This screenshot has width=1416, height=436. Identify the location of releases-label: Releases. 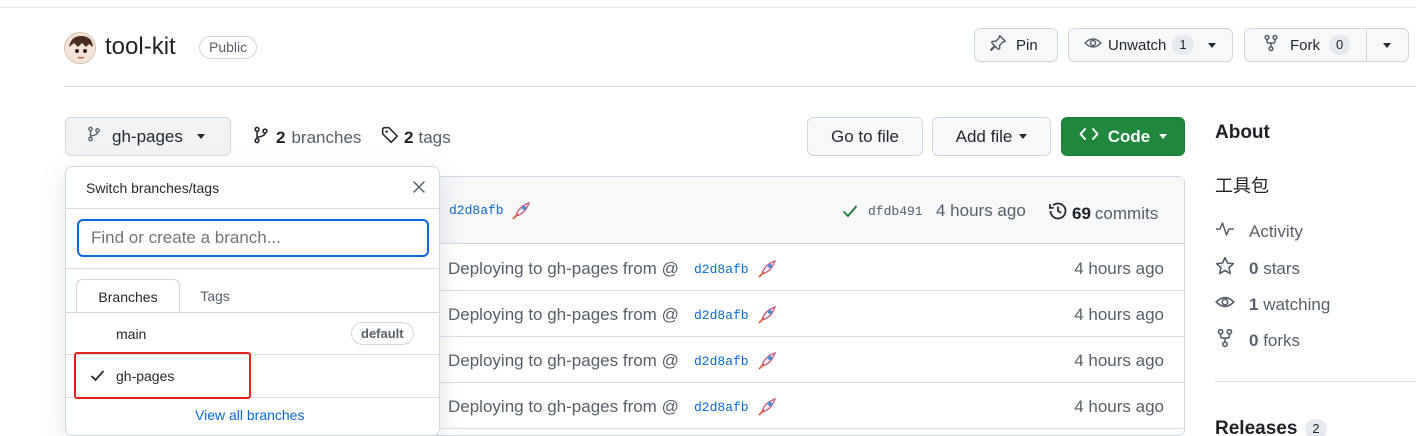
(1256, 427).